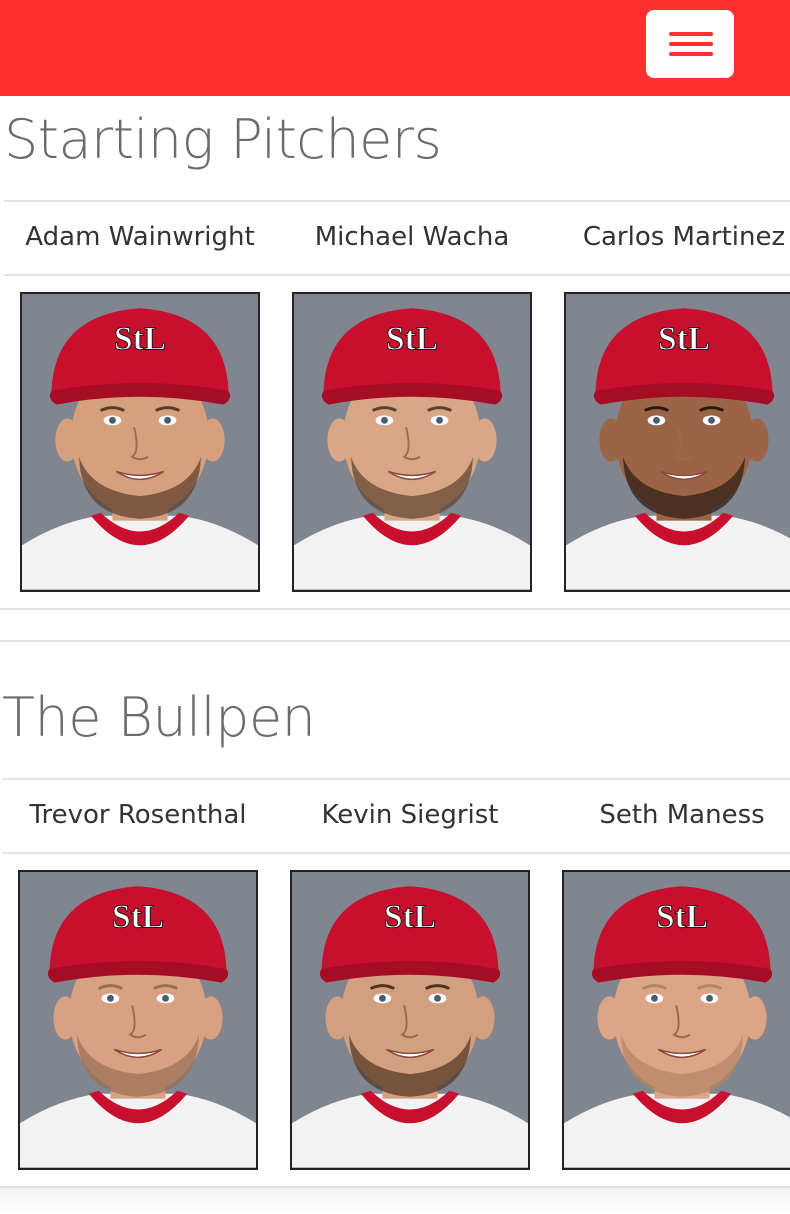  What do you see at coordinates (223, 139) in the screenshot?
I see `section-title-starting-pitchers: Starting Pitchers` at bounding box center [223, 139].